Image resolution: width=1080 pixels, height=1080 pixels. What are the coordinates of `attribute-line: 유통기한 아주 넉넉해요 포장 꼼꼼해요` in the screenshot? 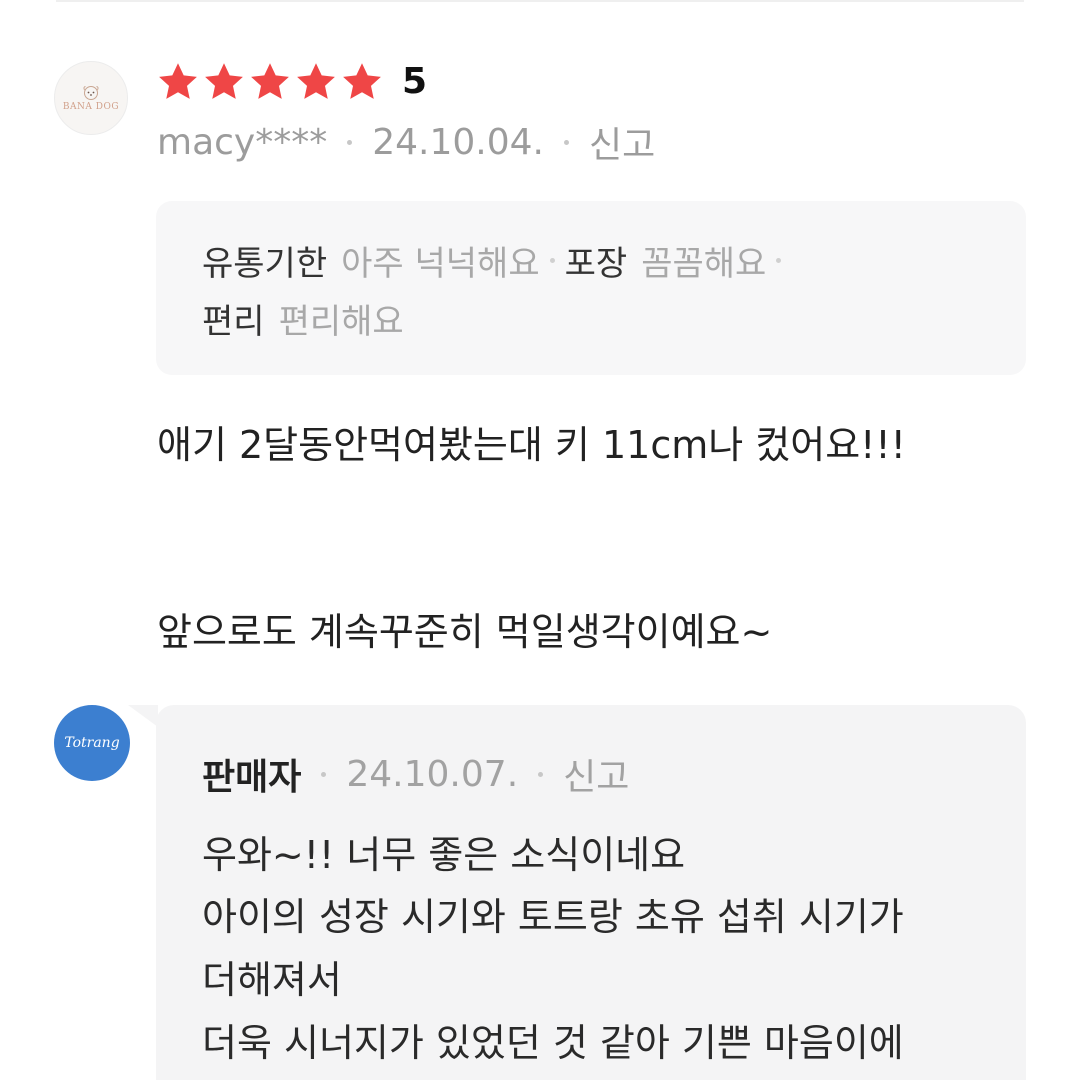 It's located at (591, 260).